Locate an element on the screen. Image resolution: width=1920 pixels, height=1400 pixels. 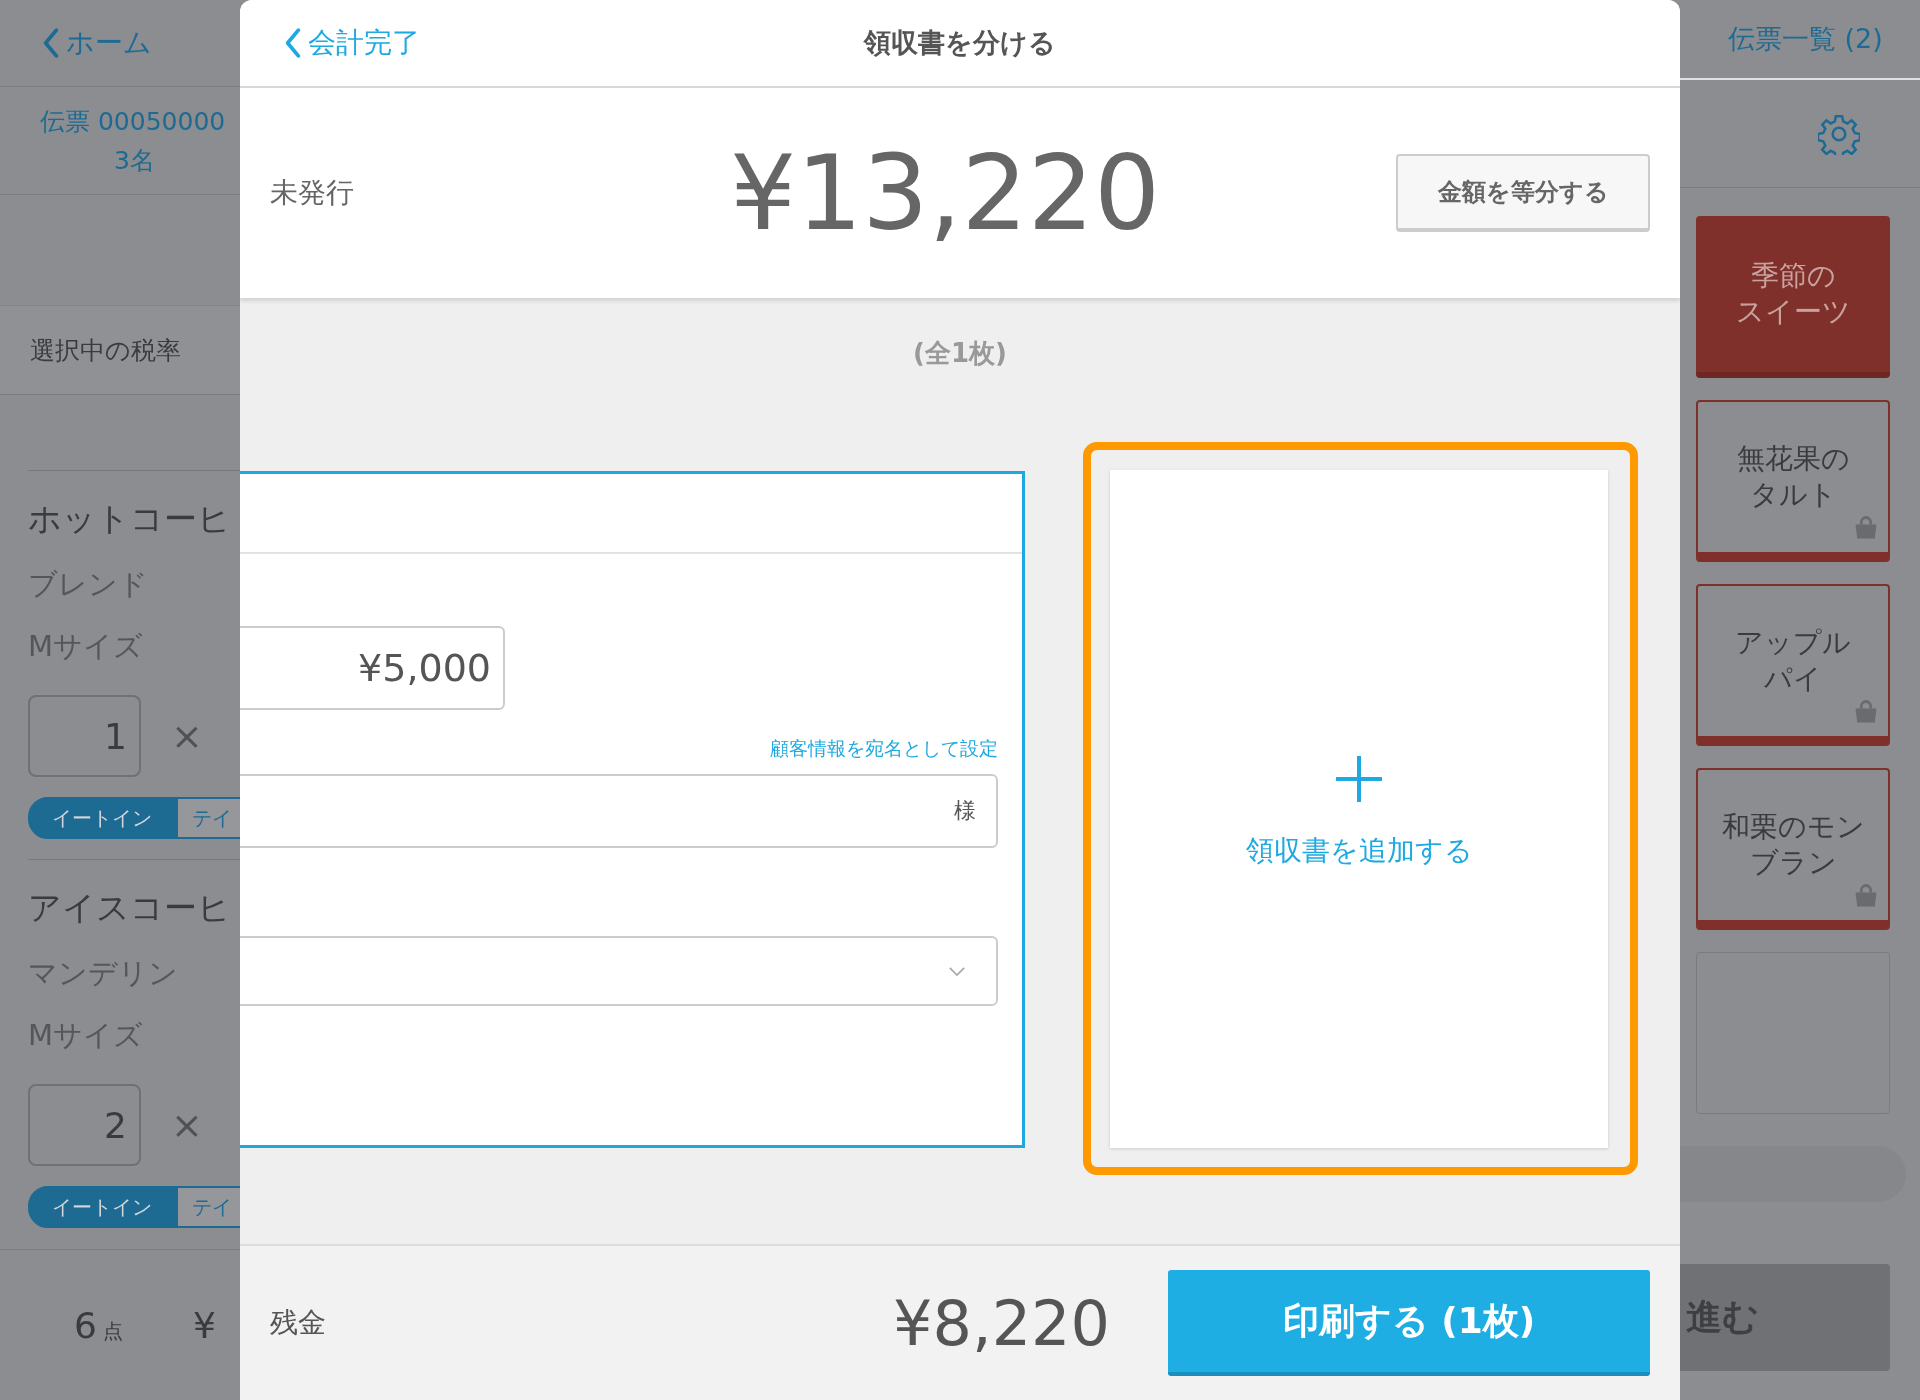
menu-tile: アップル パイ is located at coordinates (1793, 665).